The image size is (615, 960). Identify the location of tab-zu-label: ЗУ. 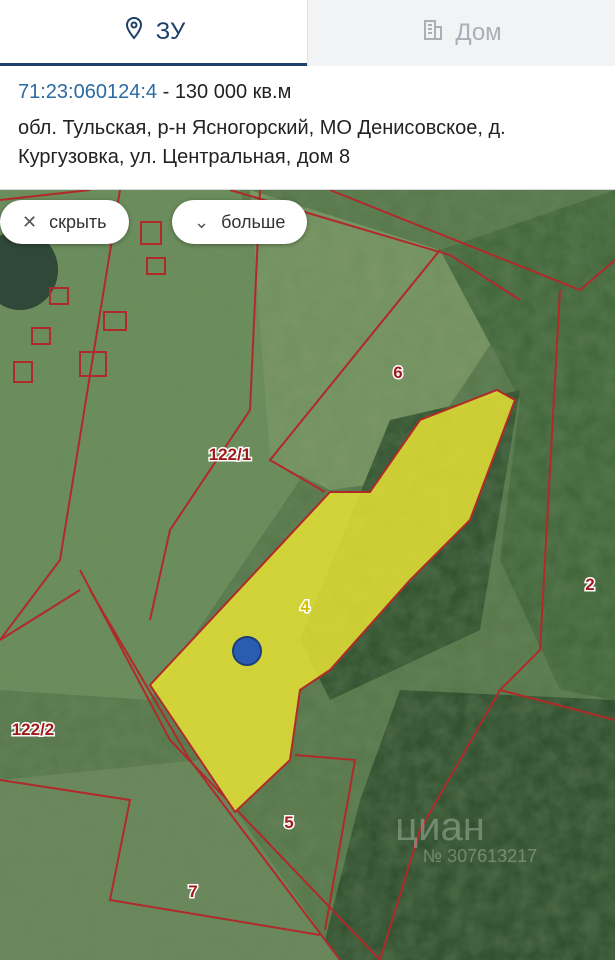
(170, 31).